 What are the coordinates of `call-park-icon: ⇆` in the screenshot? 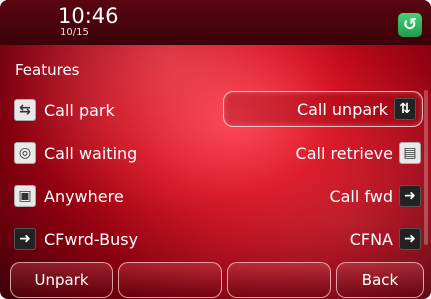 It's located at (25, 110).